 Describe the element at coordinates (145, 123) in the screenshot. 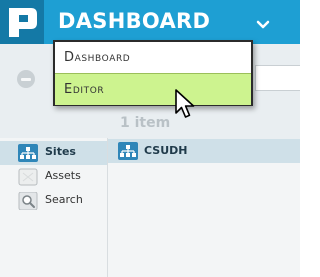

I see `item-count: 1 item` at that location.